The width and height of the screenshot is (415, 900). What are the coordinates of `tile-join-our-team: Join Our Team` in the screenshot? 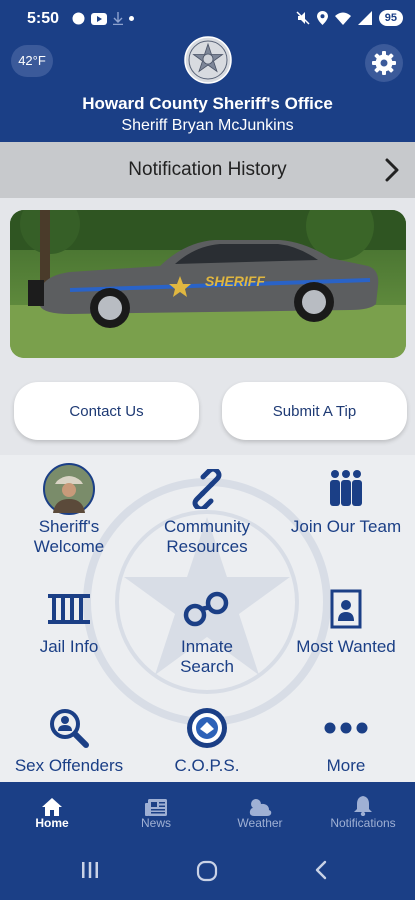 It's located at (346, 499).